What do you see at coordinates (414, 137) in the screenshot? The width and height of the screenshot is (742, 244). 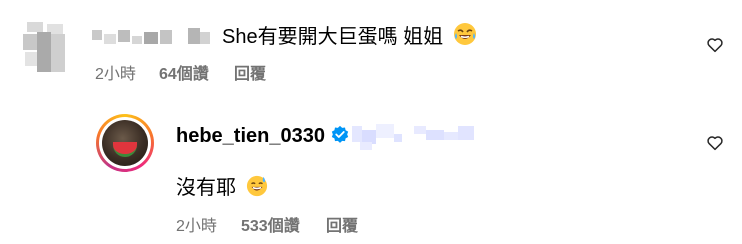 I see `handle-blurred` at bounding box center [414, 137].